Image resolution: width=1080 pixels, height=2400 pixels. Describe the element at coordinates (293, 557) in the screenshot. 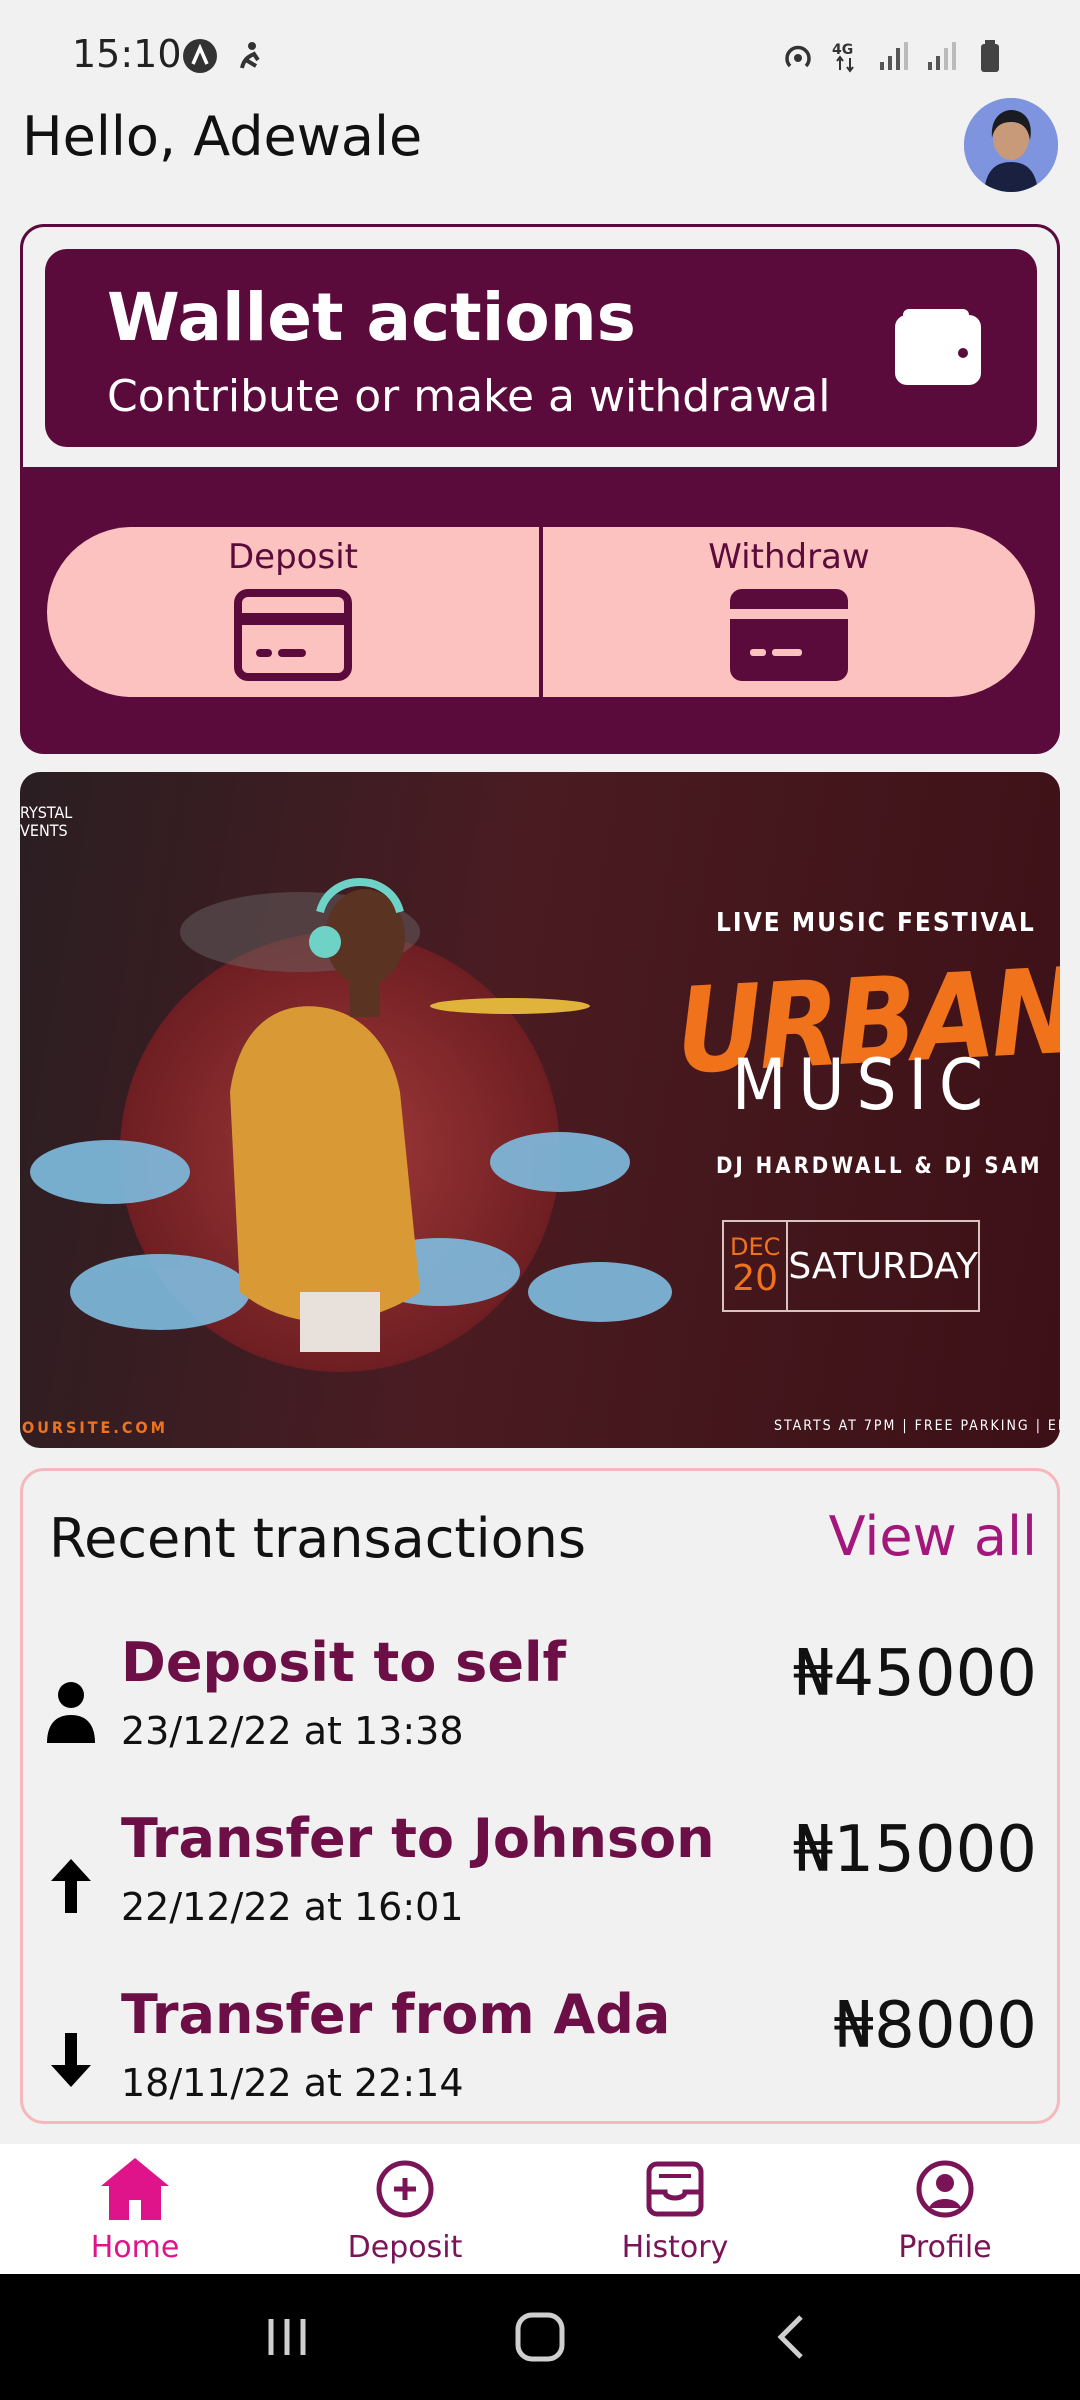

I see `deposit-label: Deposit` at that location.